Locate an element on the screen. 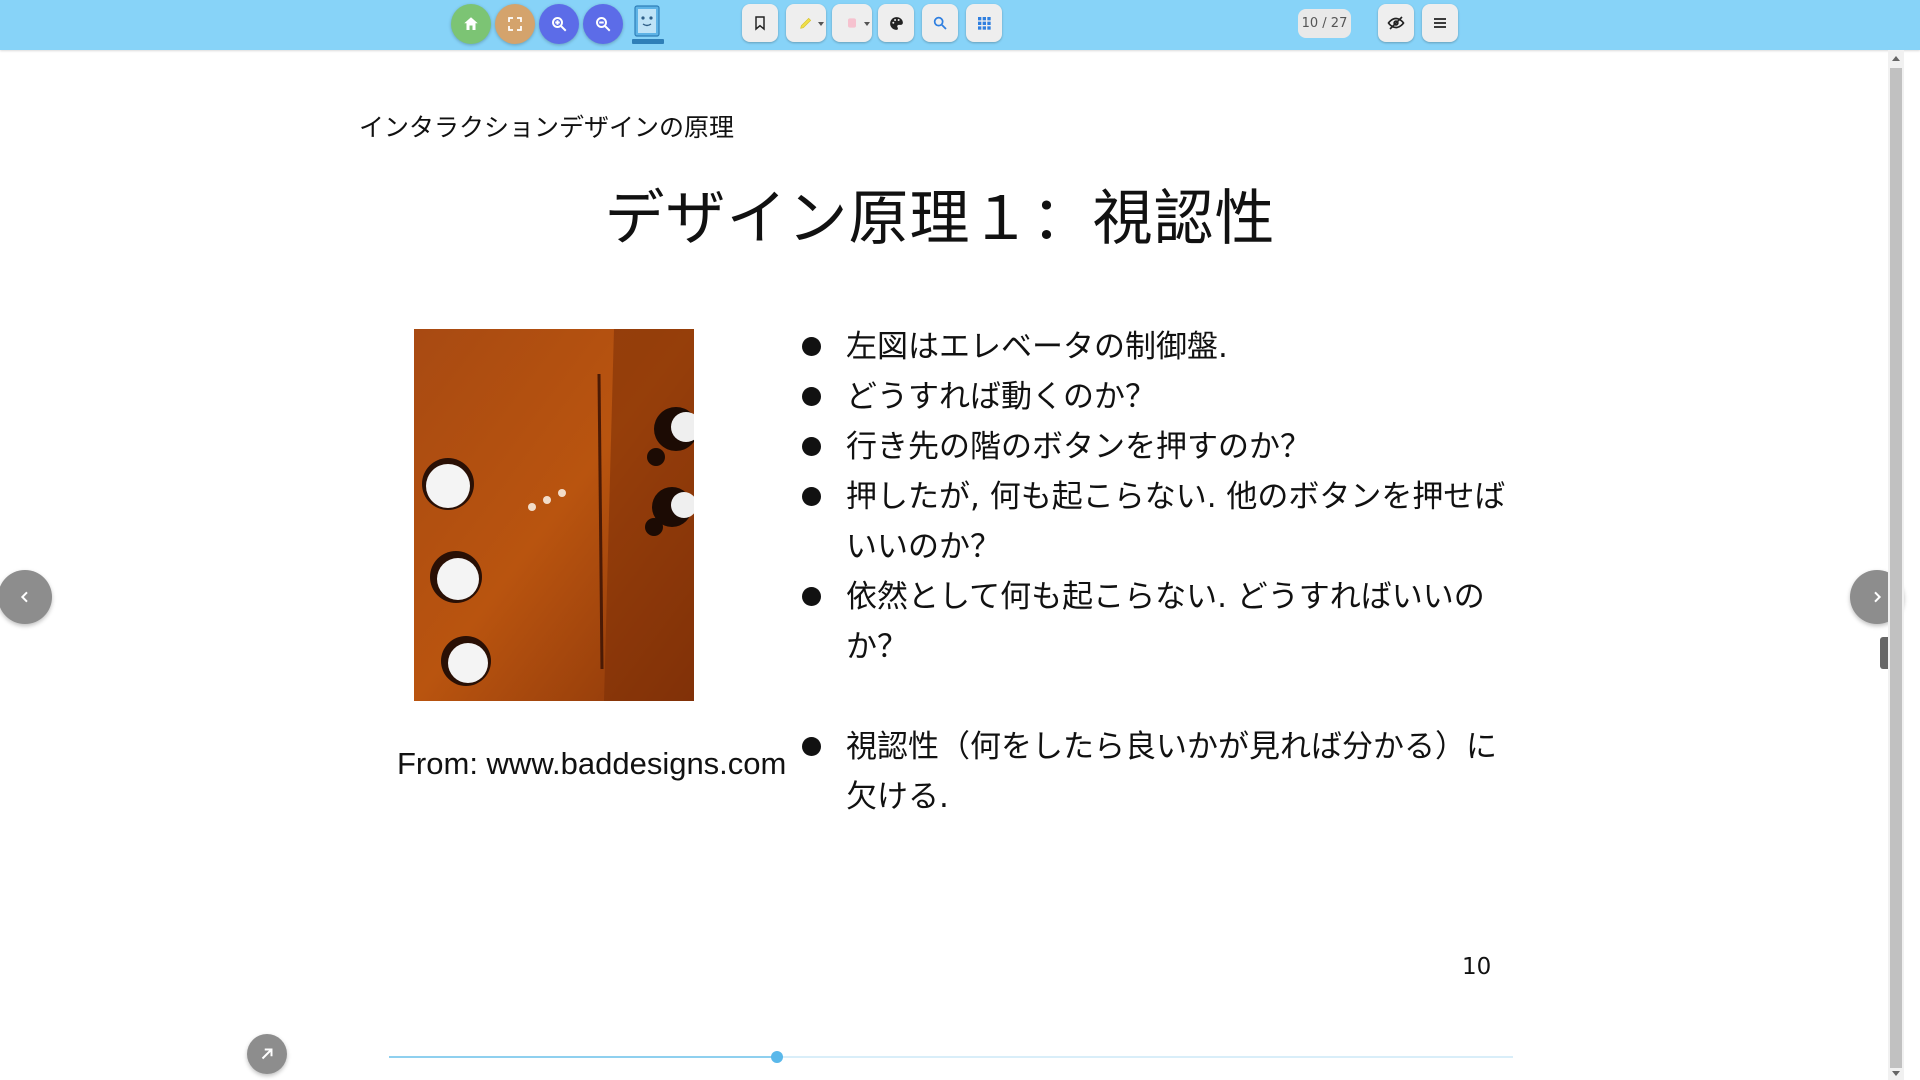  zoom-in-button is located at coordinates (559, 24).